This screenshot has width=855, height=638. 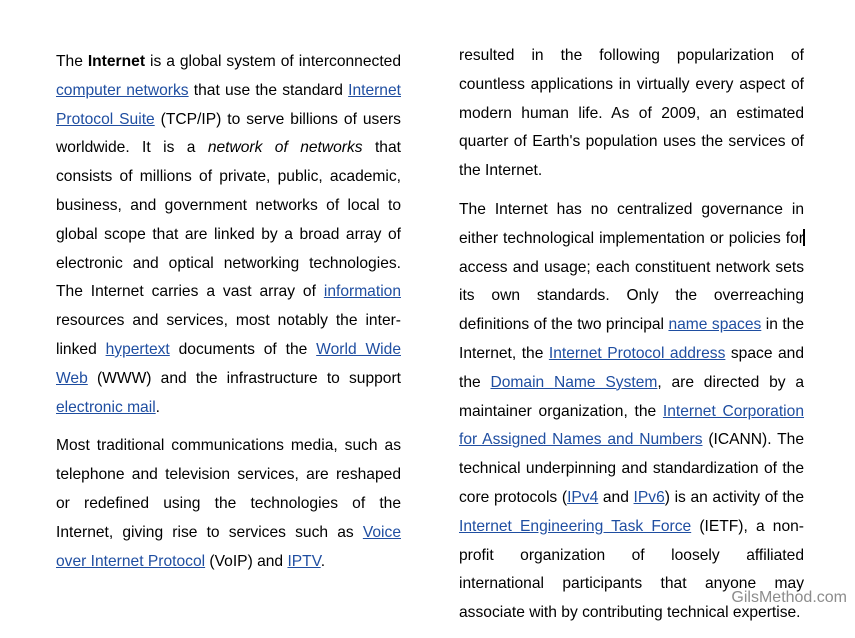 What do you see at coordinates (582, 497) in the screenshot?
I see `link-ipv4: IPv4` at bounding box center [582, 497].